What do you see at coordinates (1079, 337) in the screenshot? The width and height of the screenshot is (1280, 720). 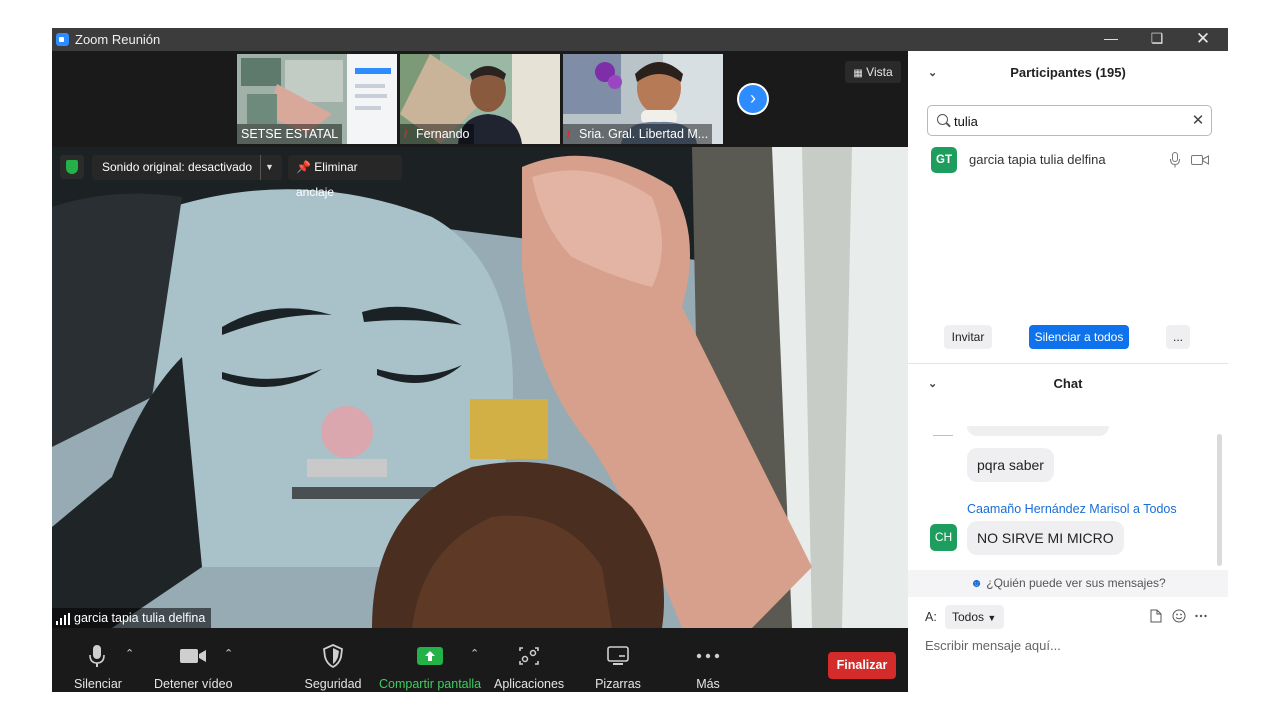 I see `mute-all-button: Silenciar a todos` at bounding box center [1079, 337].